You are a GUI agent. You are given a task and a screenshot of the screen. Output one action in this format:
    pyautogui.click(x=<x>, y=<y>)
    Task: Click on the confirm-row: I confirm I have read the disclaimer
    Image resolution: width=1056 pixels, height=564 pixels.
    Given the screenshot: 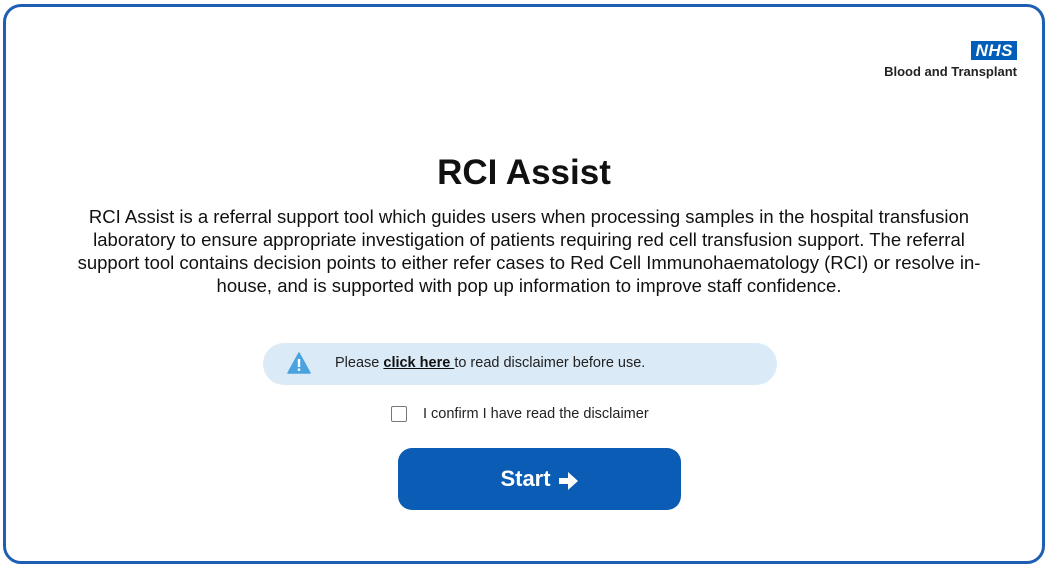 What is the action you would take?
    pyautogui.click(x=520, y=414)
    